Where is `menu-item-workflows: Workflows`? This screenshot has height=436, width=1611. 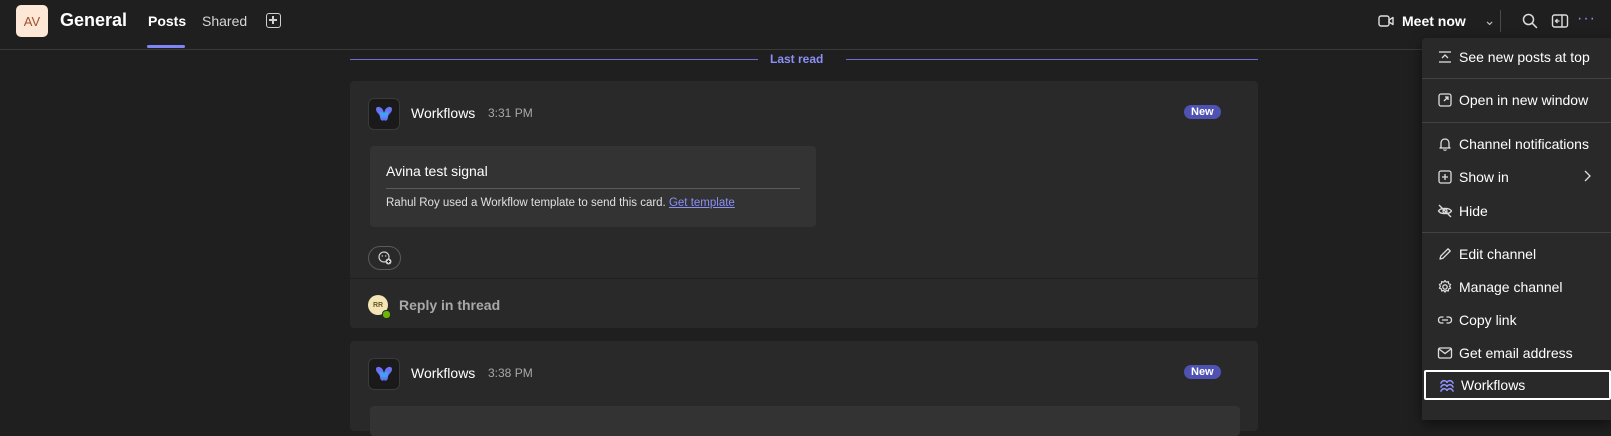
menu-item-workflows: Workflows is located at coordinates (1517, 385).